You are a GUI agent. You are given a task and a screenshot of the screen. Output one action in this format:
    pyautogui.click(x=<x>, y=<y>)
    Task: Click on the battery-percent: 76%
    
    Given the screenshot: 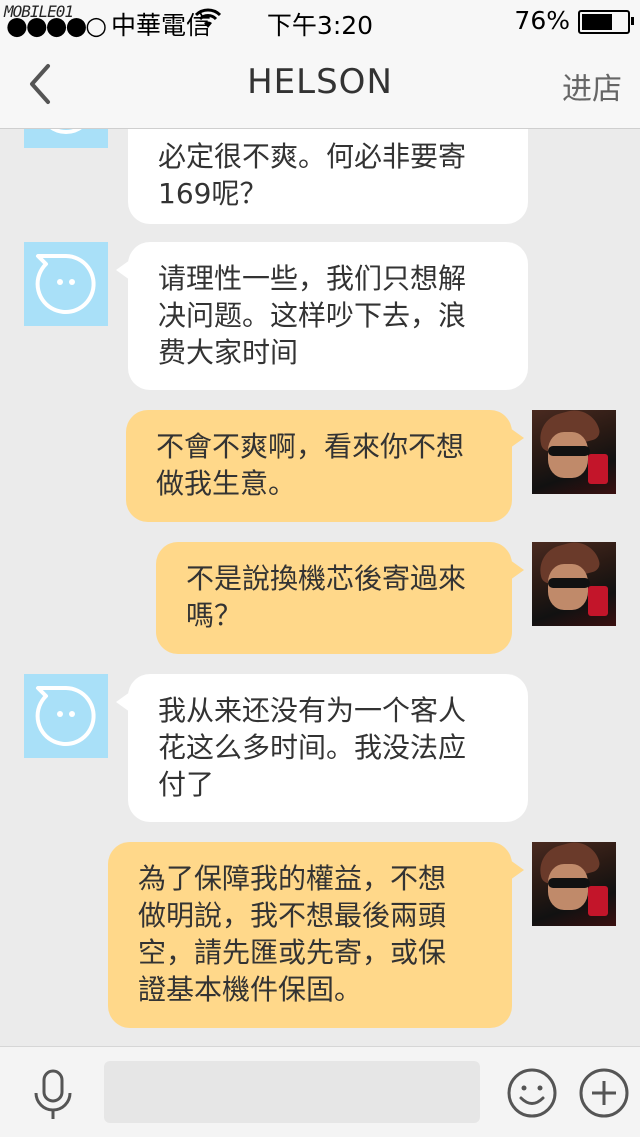 What is the action you would take?
    pyautogui.click(x=542, y=20)
    